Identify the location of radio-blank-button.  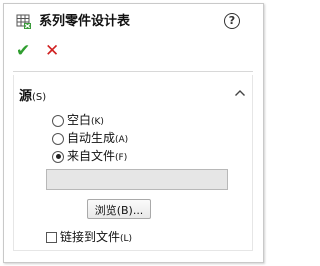
(58, 120).